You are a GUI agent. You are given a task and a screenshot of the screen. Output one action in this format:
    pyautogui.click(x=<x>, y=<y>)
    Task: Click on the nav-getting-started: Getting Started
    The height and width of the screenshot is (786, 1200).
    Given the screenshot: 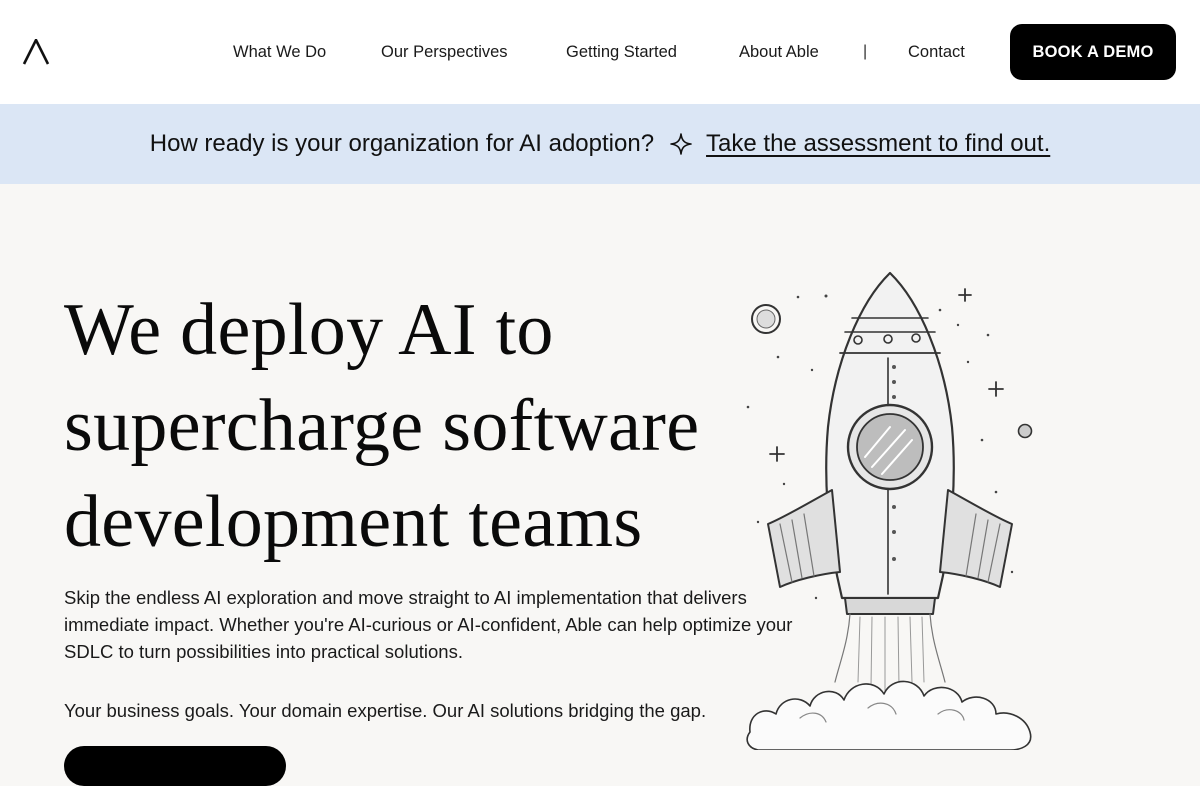 What is the action you would take?
    pyautogui.click(x=621, y=52)
    